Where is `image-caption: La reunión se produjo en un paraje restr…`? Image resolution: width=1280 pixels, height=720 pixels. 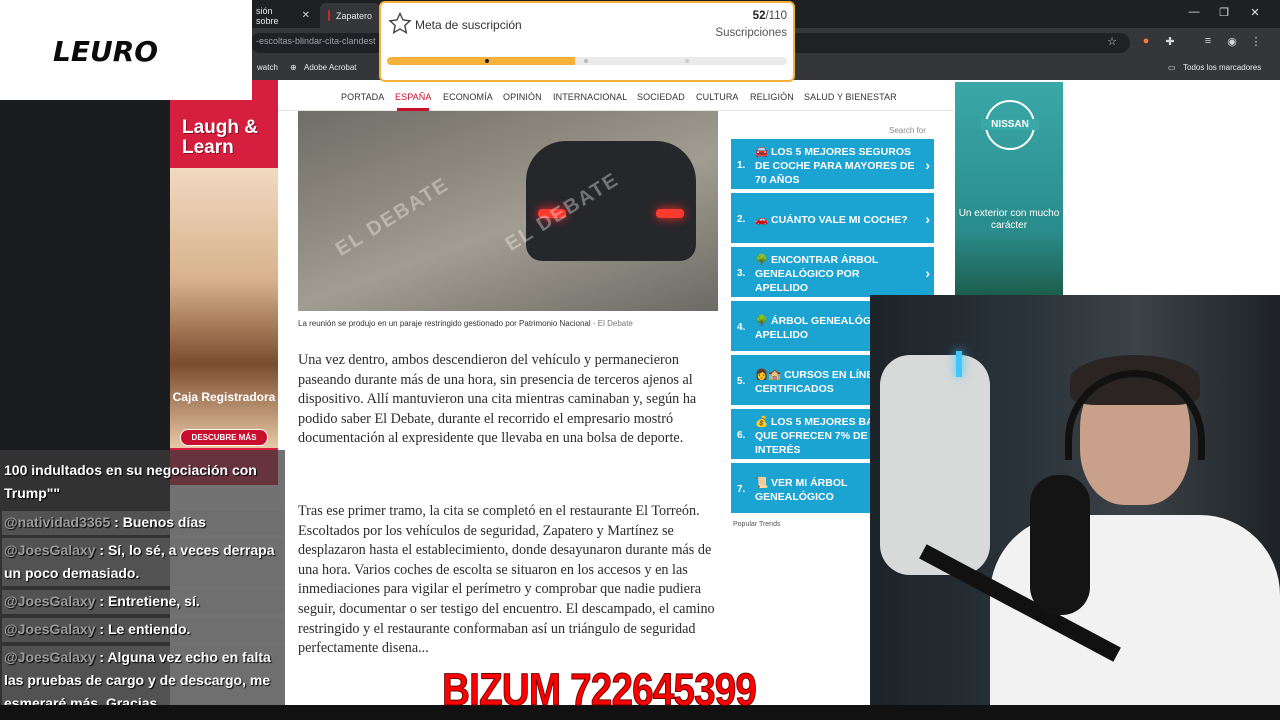 image-caption: La reunión se produjo en un paraje restr… is located at coordinates (465, 323).